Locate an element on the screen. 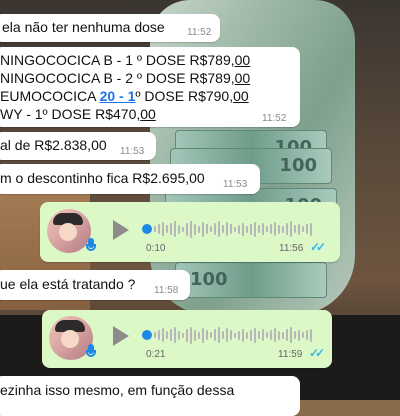 The height and width of the screenshot is (416, 400). incoming-message: ela não ter nenhuma dose 11:52 is located at coordinates (110, 28).